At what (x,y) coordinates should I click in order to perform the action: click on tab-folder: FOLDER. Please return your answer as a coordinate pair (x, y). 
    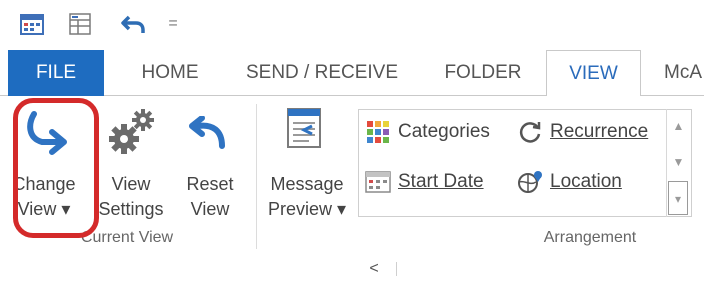
    Looking at the image, I should click on (483, 73).